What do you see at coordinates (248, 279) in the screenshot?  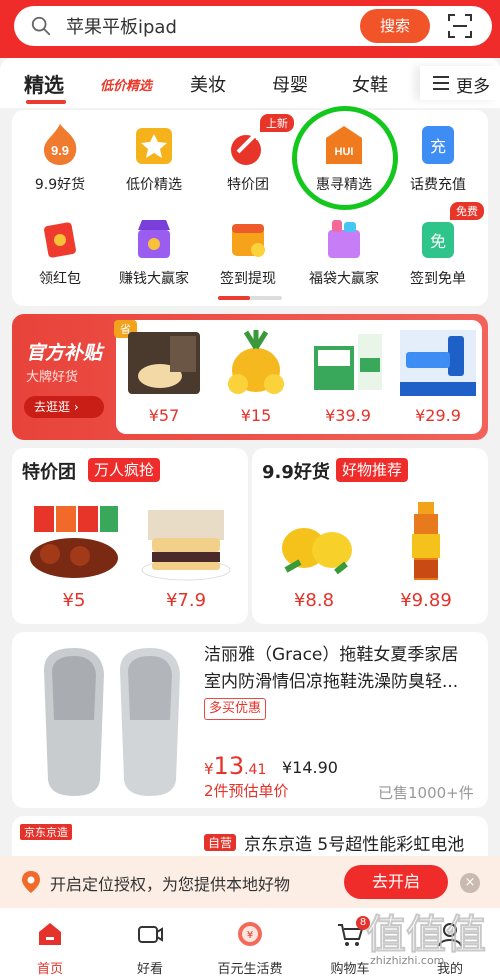 I see `grid-label: 签到提现` at bounding box center [248, 279].